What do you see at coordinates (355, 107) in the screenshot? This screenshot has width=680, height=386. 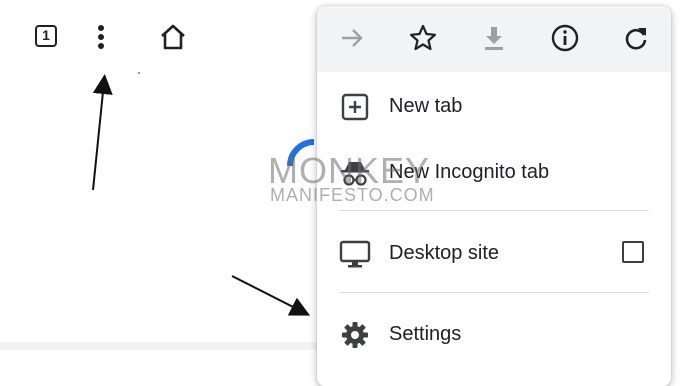 I see `new-tab-icon` at bounding box center [355, 107].